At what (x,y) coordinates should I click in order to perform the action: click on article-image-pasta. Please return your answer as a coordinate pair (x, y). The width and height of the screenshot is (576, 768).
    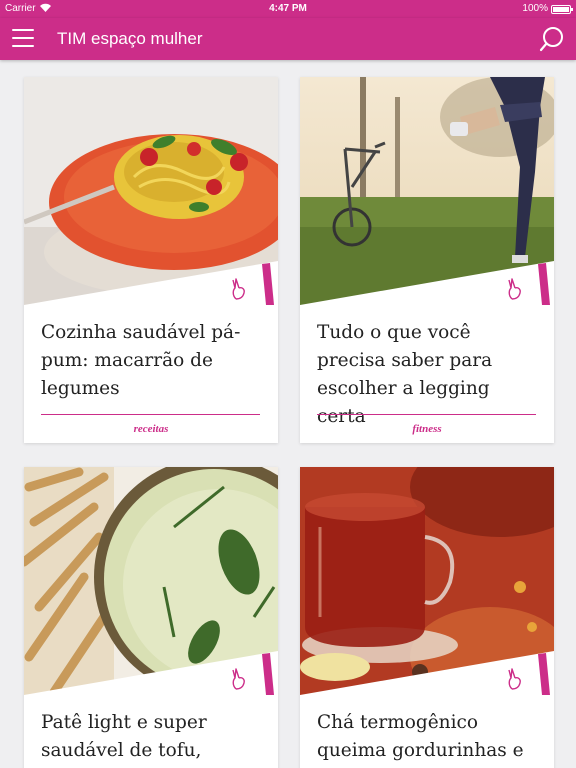
    Looking at the image, I should click on (151, 191).